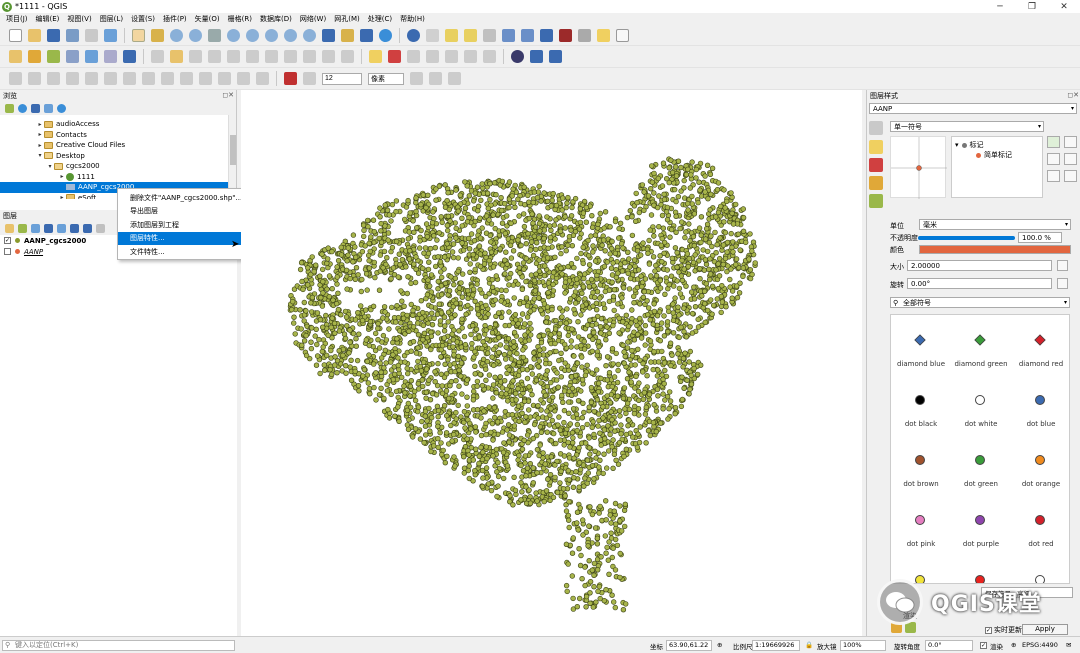  What do you see at coordinates (72, 56) in the screenshot?
I see `add-raster-layer-icon` at bounding box center [72, 56].